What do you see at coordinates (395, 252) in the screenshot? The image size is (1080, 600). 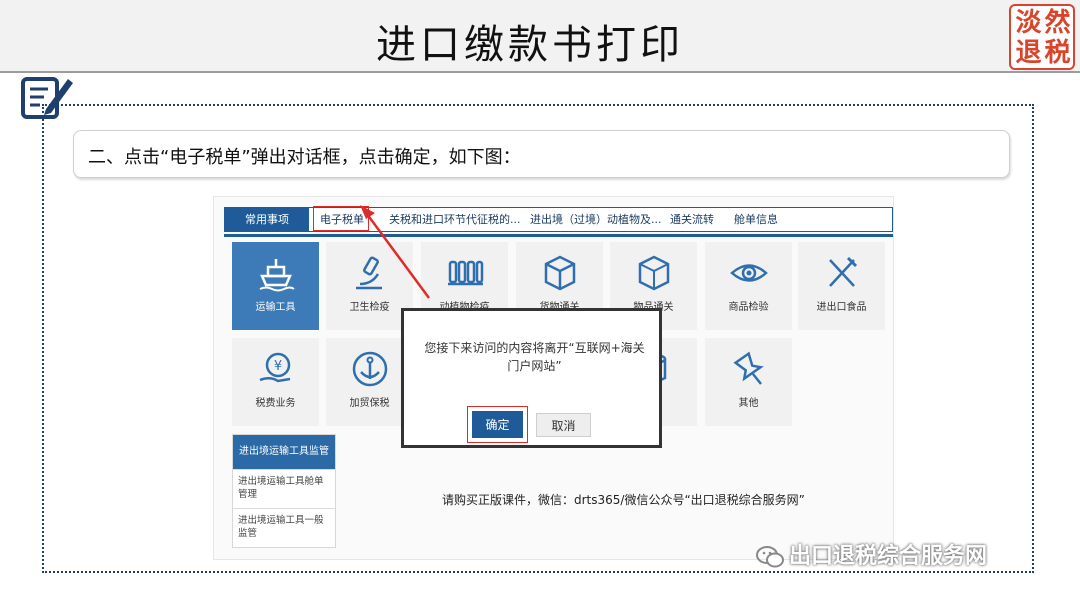 I see `red-arrow` at bounding box center [395, 252].